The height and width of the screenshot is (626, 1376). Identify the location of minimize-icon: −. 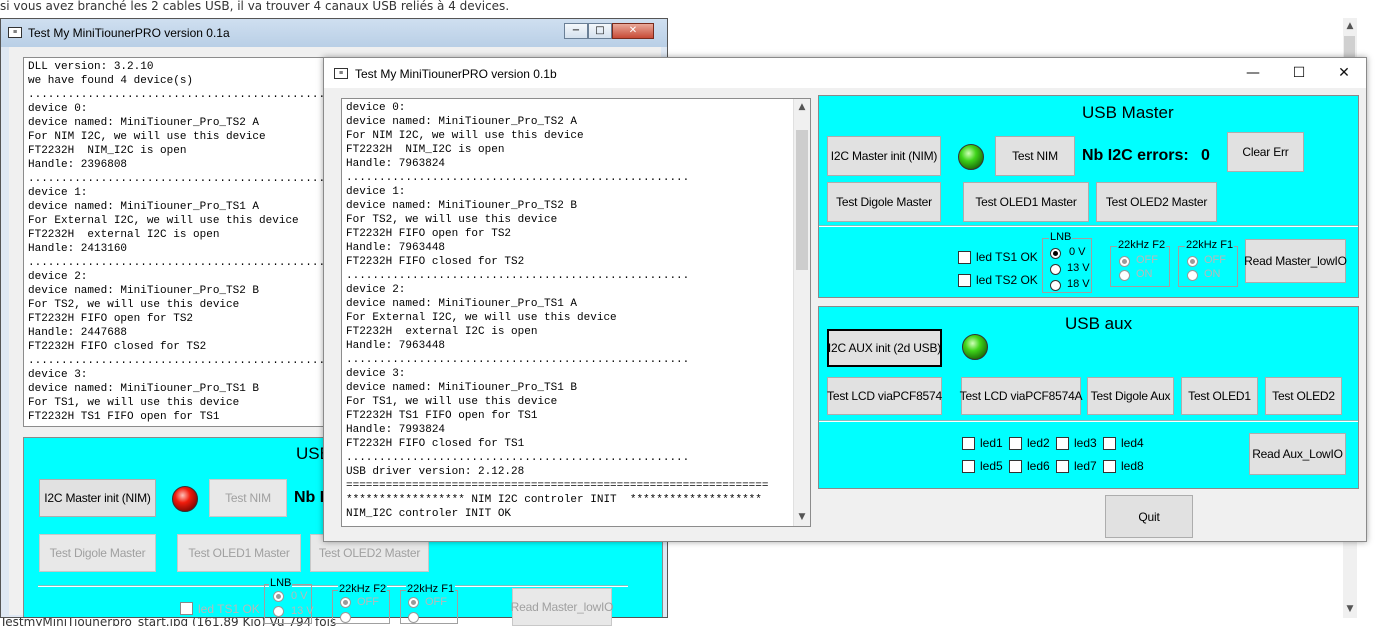
(576, 31).